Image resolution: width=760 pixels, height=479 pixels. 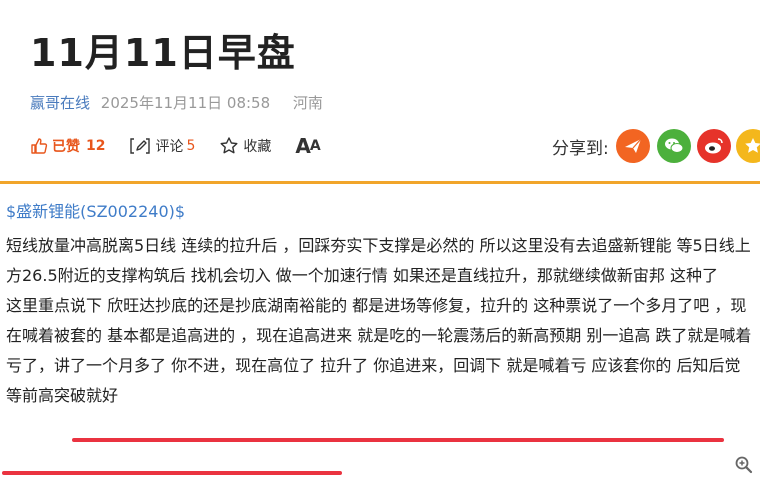 What do you see at coordinates (257, 147) in the screenshot?
I see `favorite-label: 收藏` at bounding box center [257, 147].